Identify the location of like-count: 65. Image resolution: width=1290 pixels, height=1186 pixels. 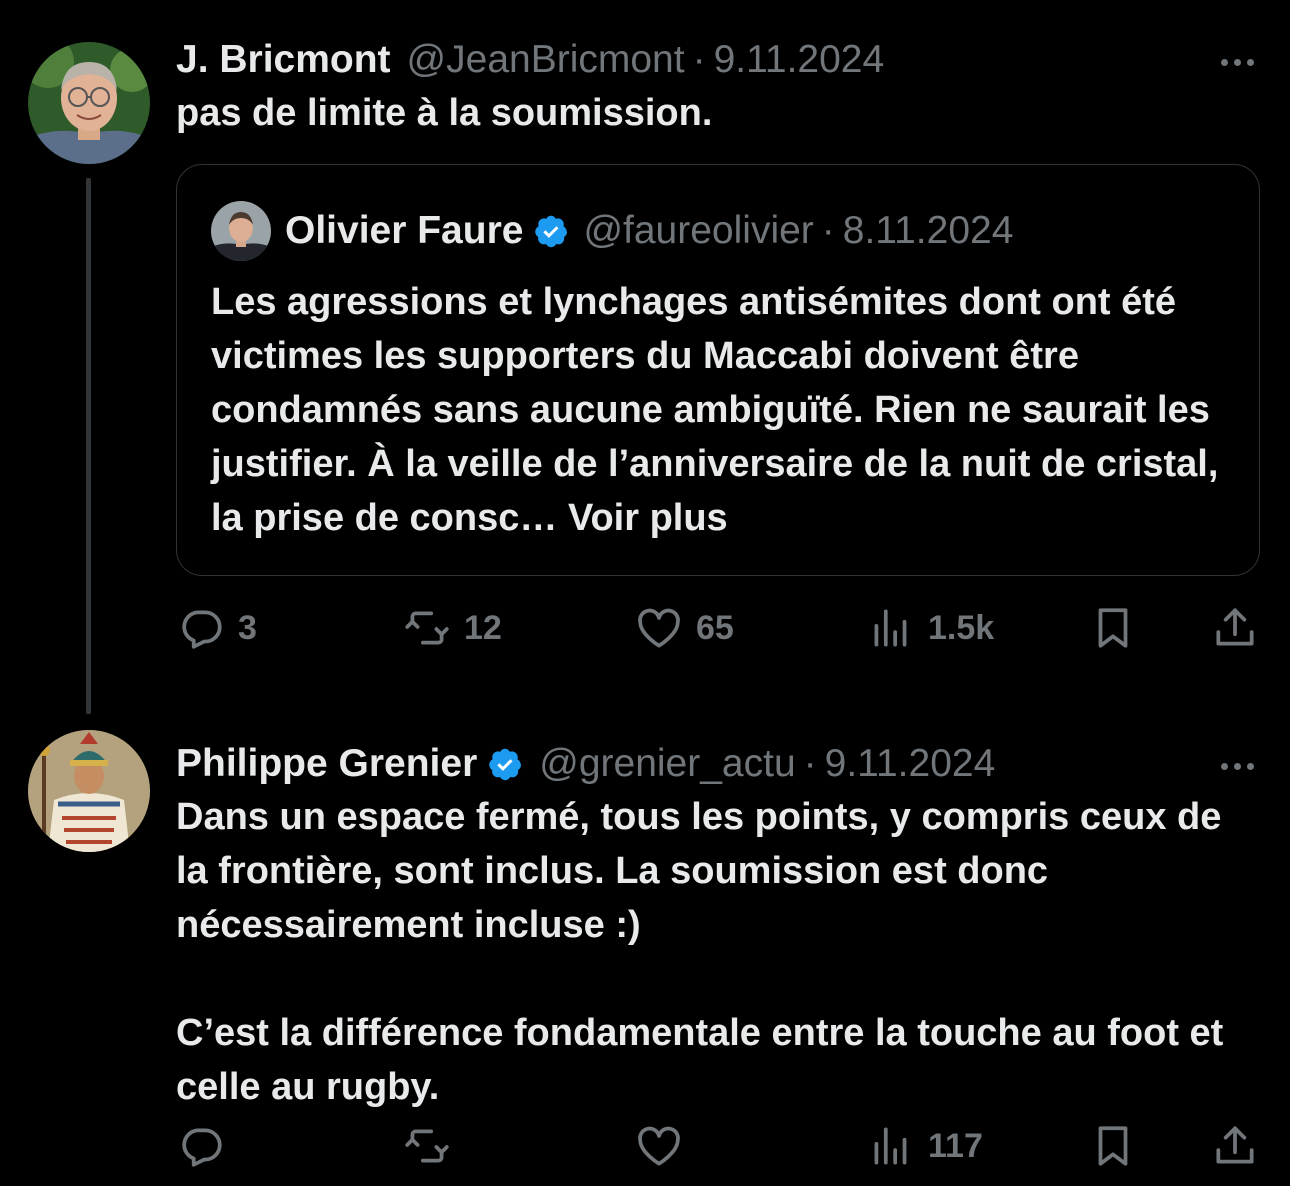
(715, 627).